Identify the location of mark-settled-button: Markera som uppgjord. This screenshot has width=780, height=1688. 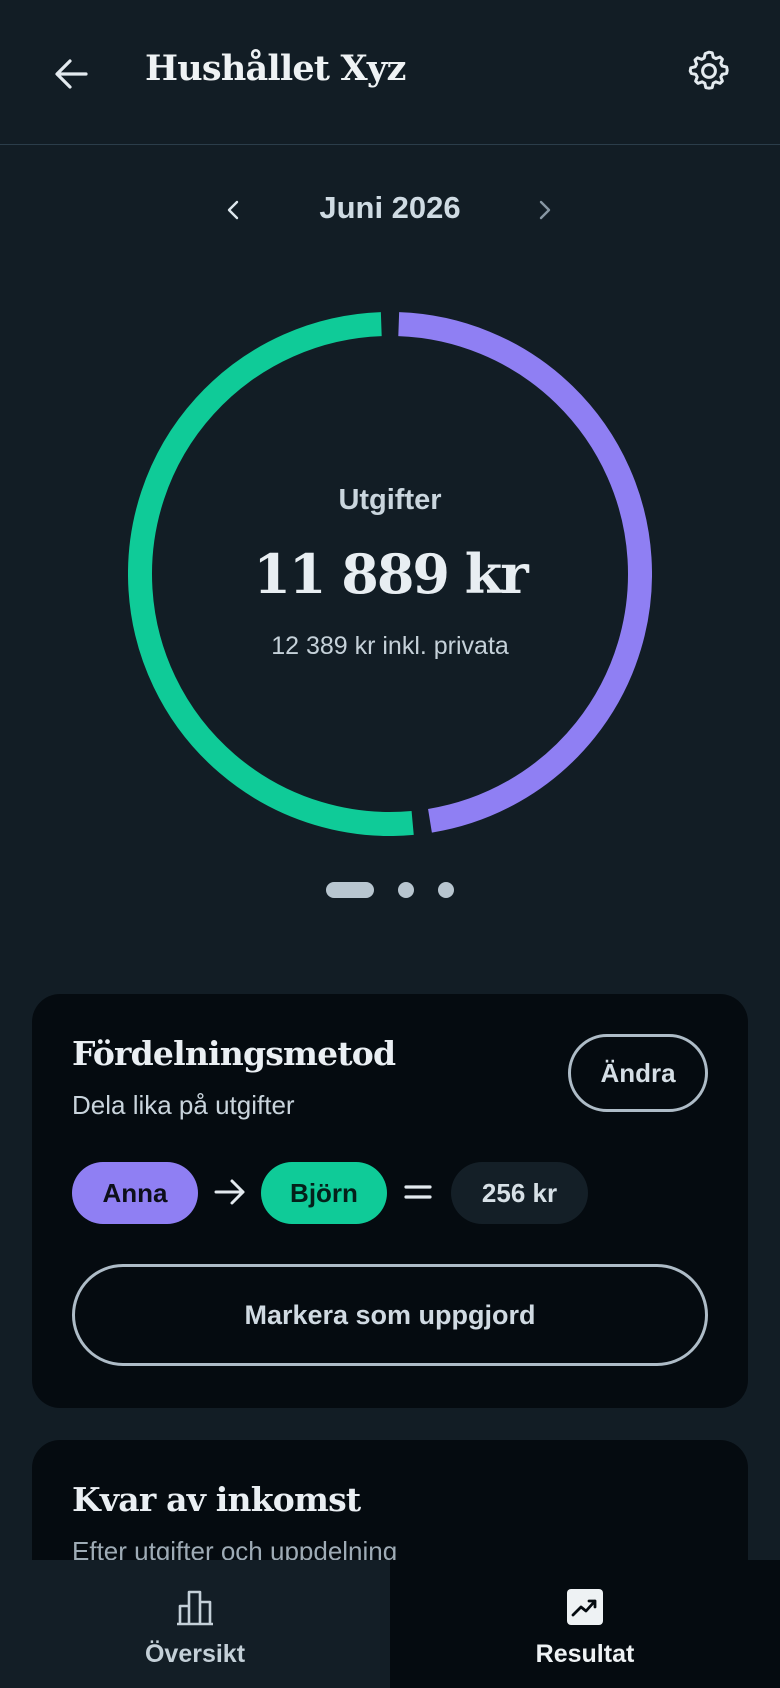
(390, 1315).